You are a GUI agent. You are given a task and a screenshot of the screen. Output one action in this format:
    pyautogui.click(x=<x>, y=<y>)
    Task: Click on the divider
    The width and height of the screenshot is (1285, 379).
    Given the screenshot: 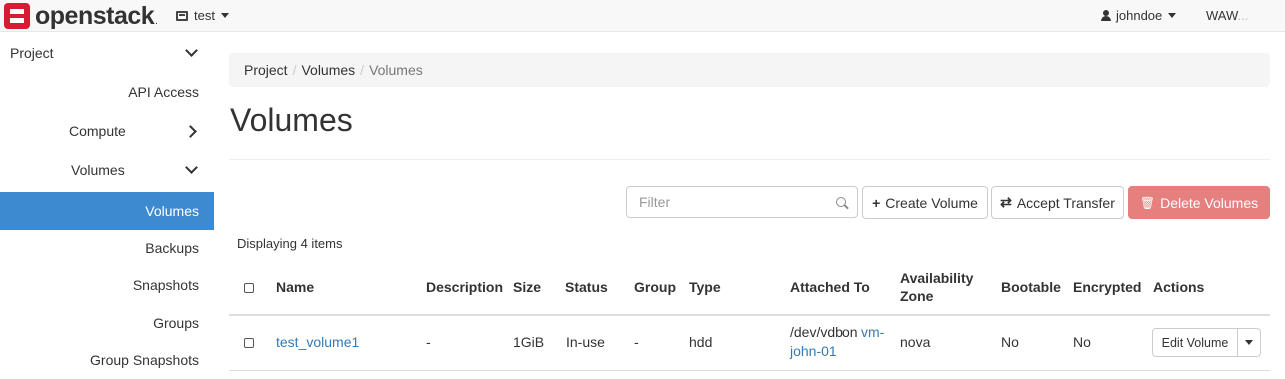 What is the action you would take?
    pyautogui.click(x=749, y=159)
    